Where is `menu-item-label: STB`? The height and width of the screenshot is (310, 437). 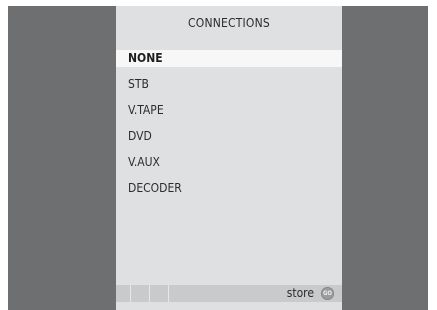
menu-item-label: STB is located at coordinates (138, 84).